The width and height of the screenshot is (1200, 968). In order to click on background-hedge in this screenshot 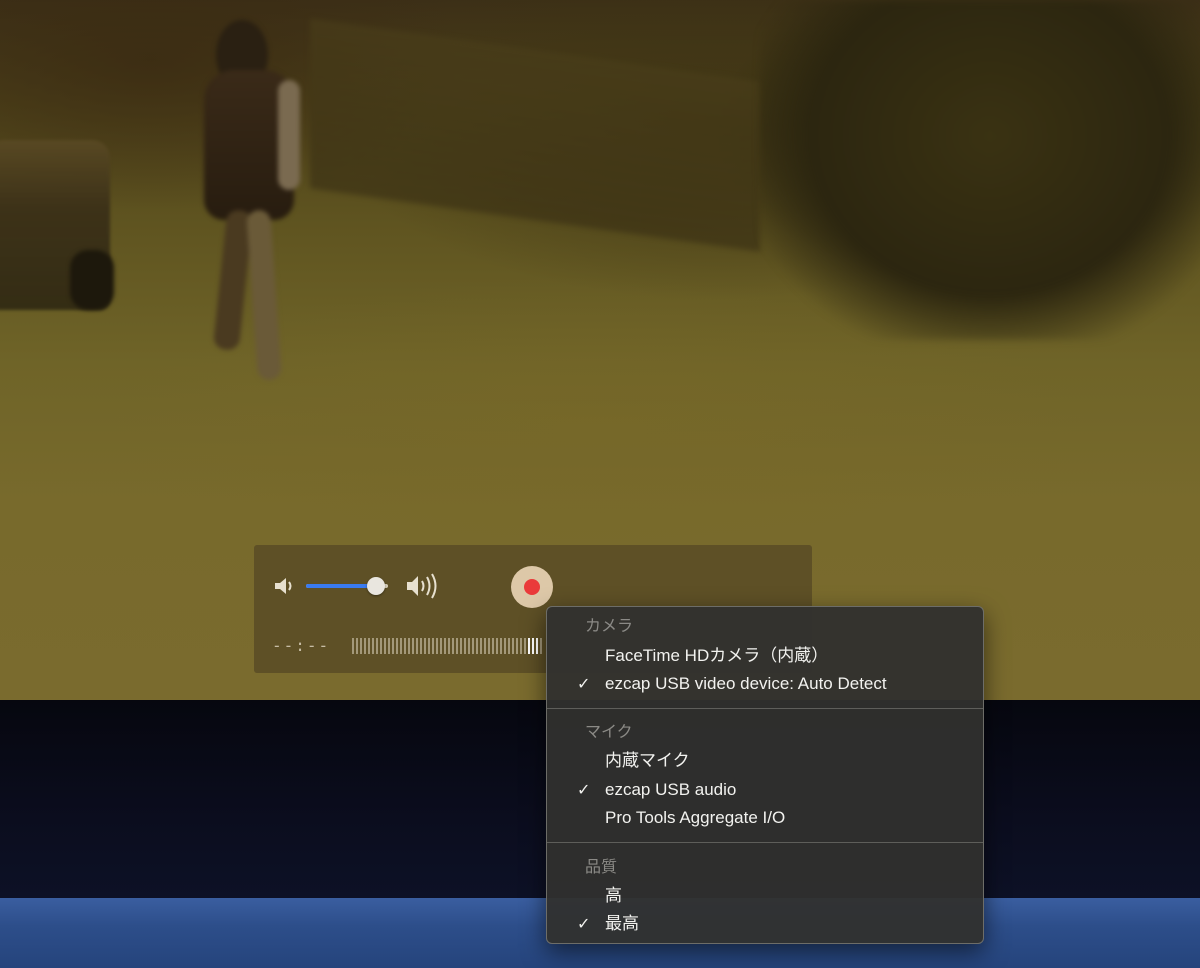, I will do `click(980, 170)`.